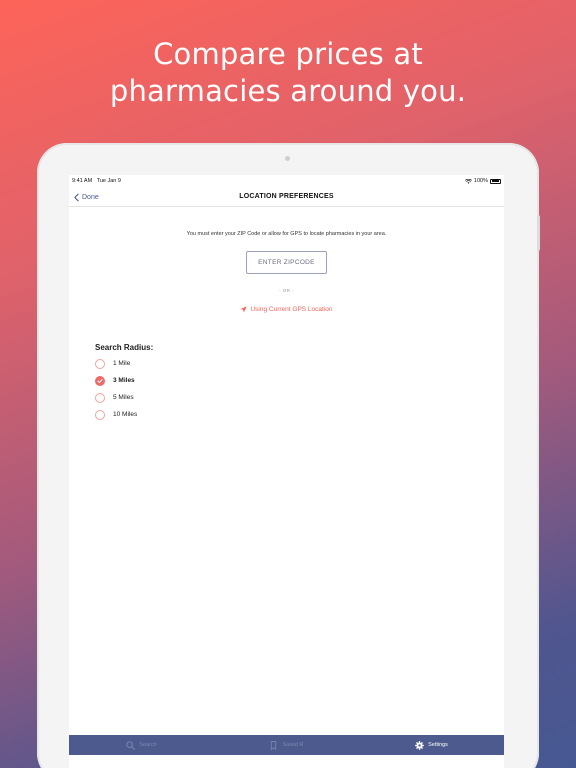 This screenshot has height=768, width=576. Describe the element at coordinates (125, 414) in the screenshot. I see `radius-option-label: 10 Miles` at that location.